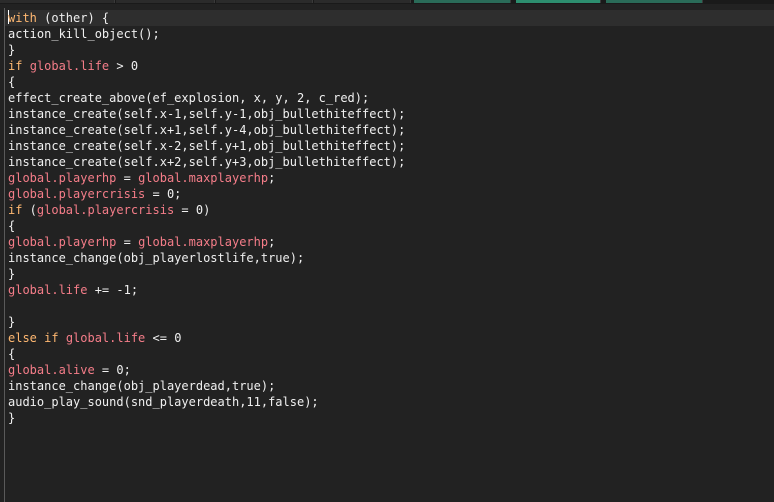  What do you see at coordinates (206, 338) in the screenshot?
I see `code-line: else if global.life <= 0` at bounding box center [206, 338].